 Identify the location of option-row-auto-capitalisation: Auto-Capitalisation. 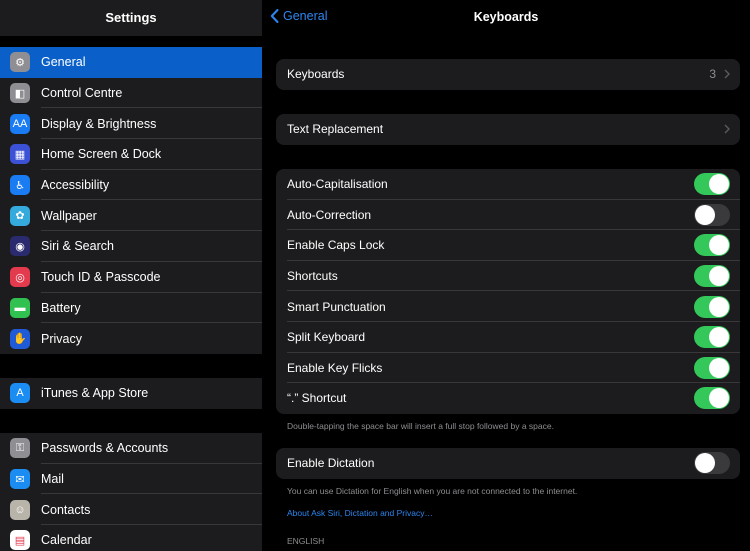
(508, 184).